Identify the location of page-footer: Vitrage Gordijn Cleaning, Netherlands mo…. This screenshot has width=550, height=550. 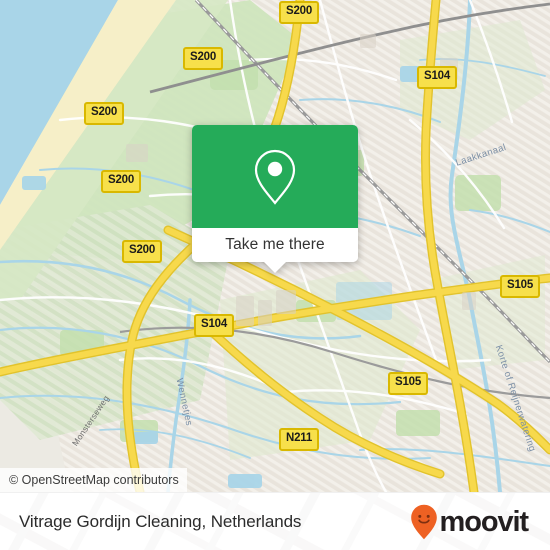
(275, 521).